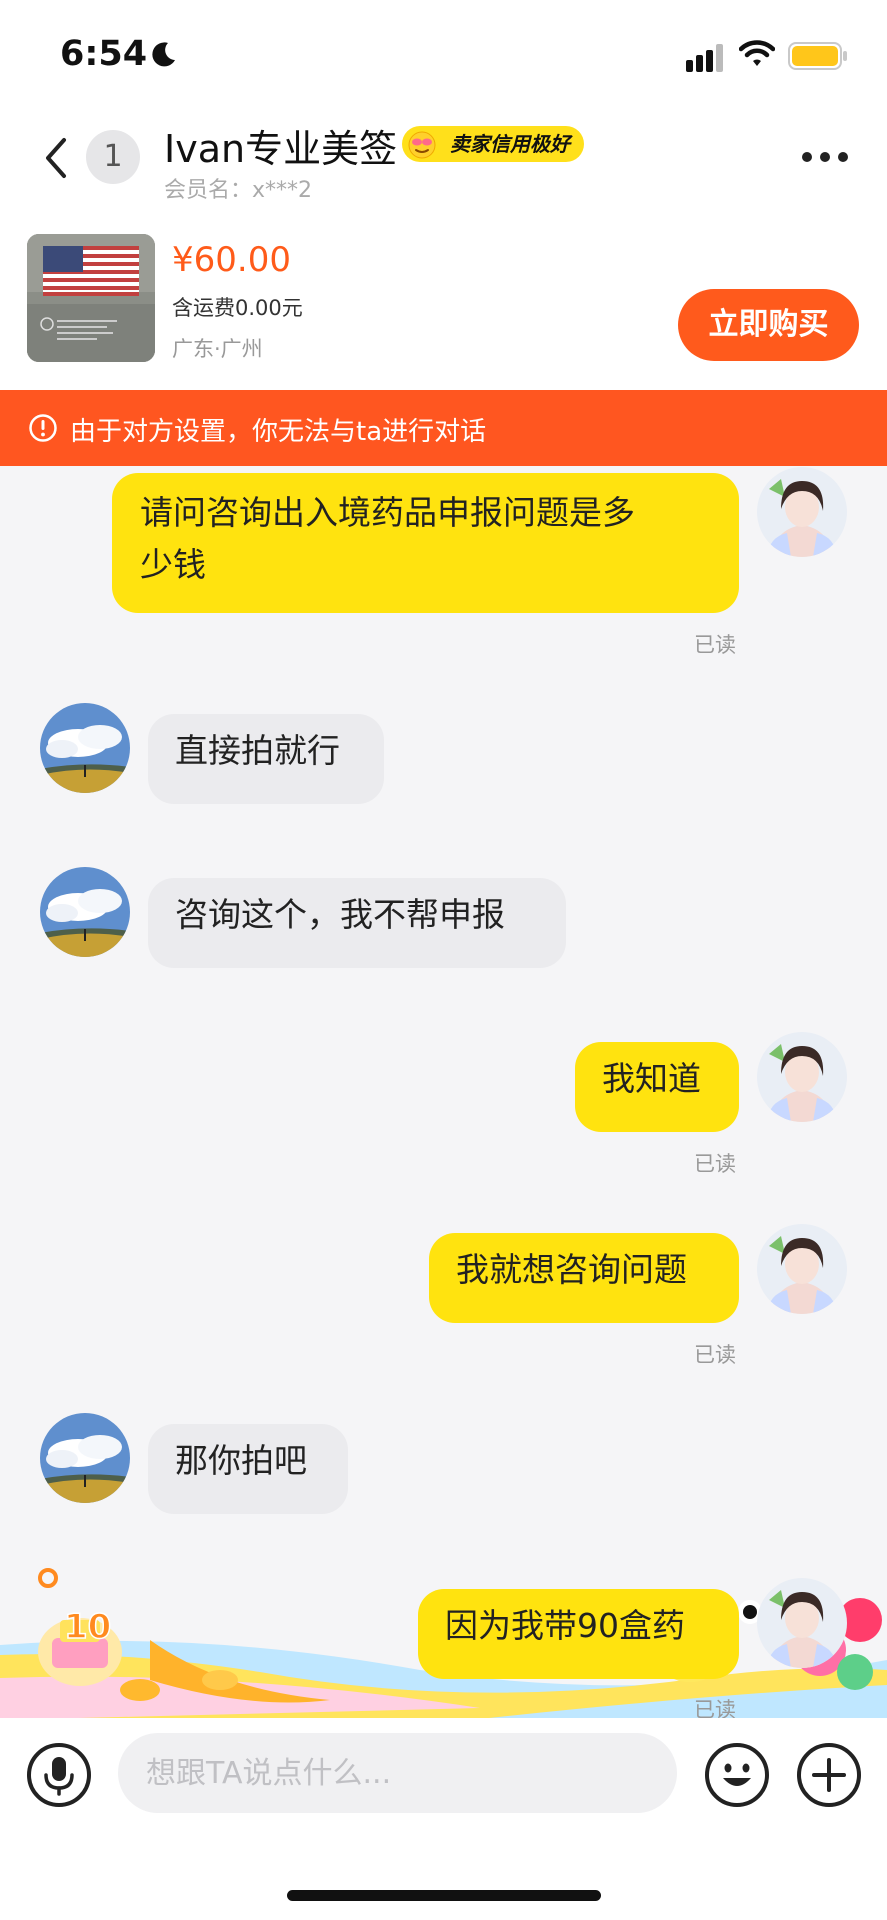  Describe the element at coordinates (704, 58) in the screenshot. I see `signal-icon` at that location.